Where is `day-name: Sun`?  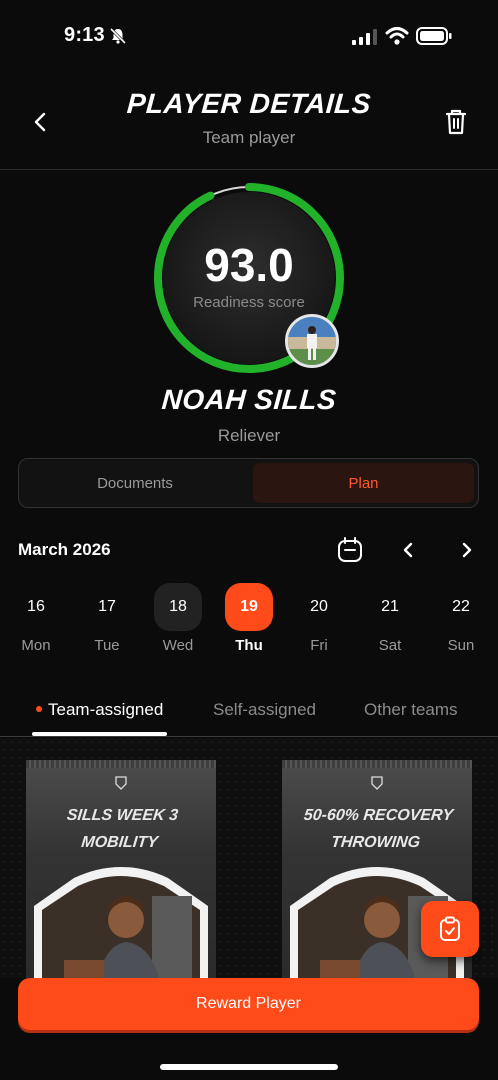 day-name: Sun is located at coordinates (461, 645).